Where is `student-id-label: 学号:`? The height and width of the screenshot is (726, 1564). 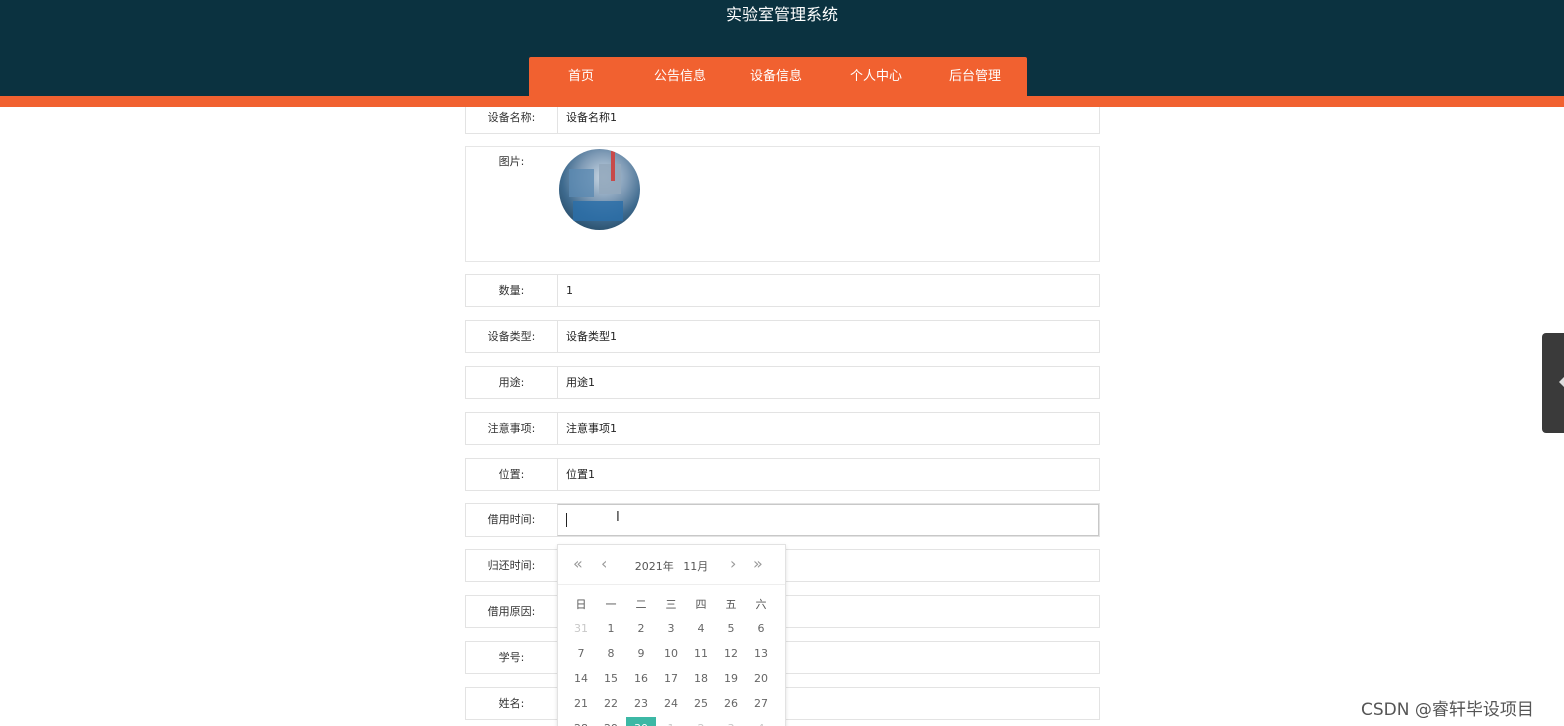
student-id-label: 学号: is located at coordinates (511, 657).